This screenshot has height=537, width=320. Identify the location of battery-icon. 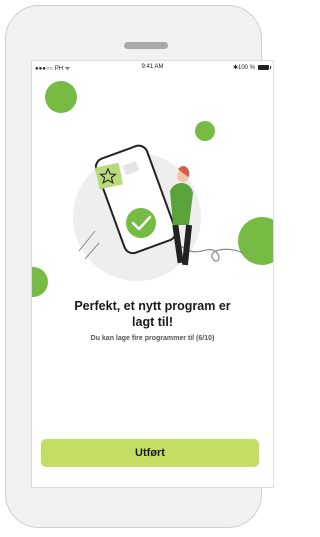
(264, 67).